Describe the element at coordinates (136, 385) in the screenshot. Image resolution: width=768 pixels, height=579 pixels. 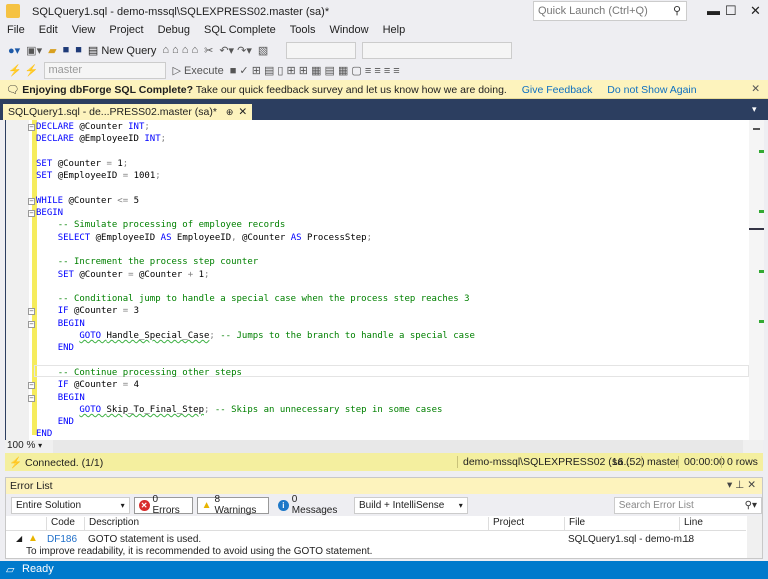
I see `code-token: 4` at that location.